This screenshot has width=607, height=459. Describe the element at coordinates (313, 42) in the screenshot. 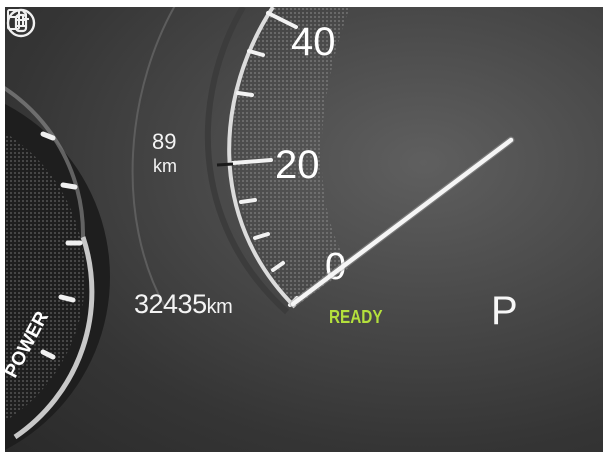

I see `speed-tick-40: 40` at that location.